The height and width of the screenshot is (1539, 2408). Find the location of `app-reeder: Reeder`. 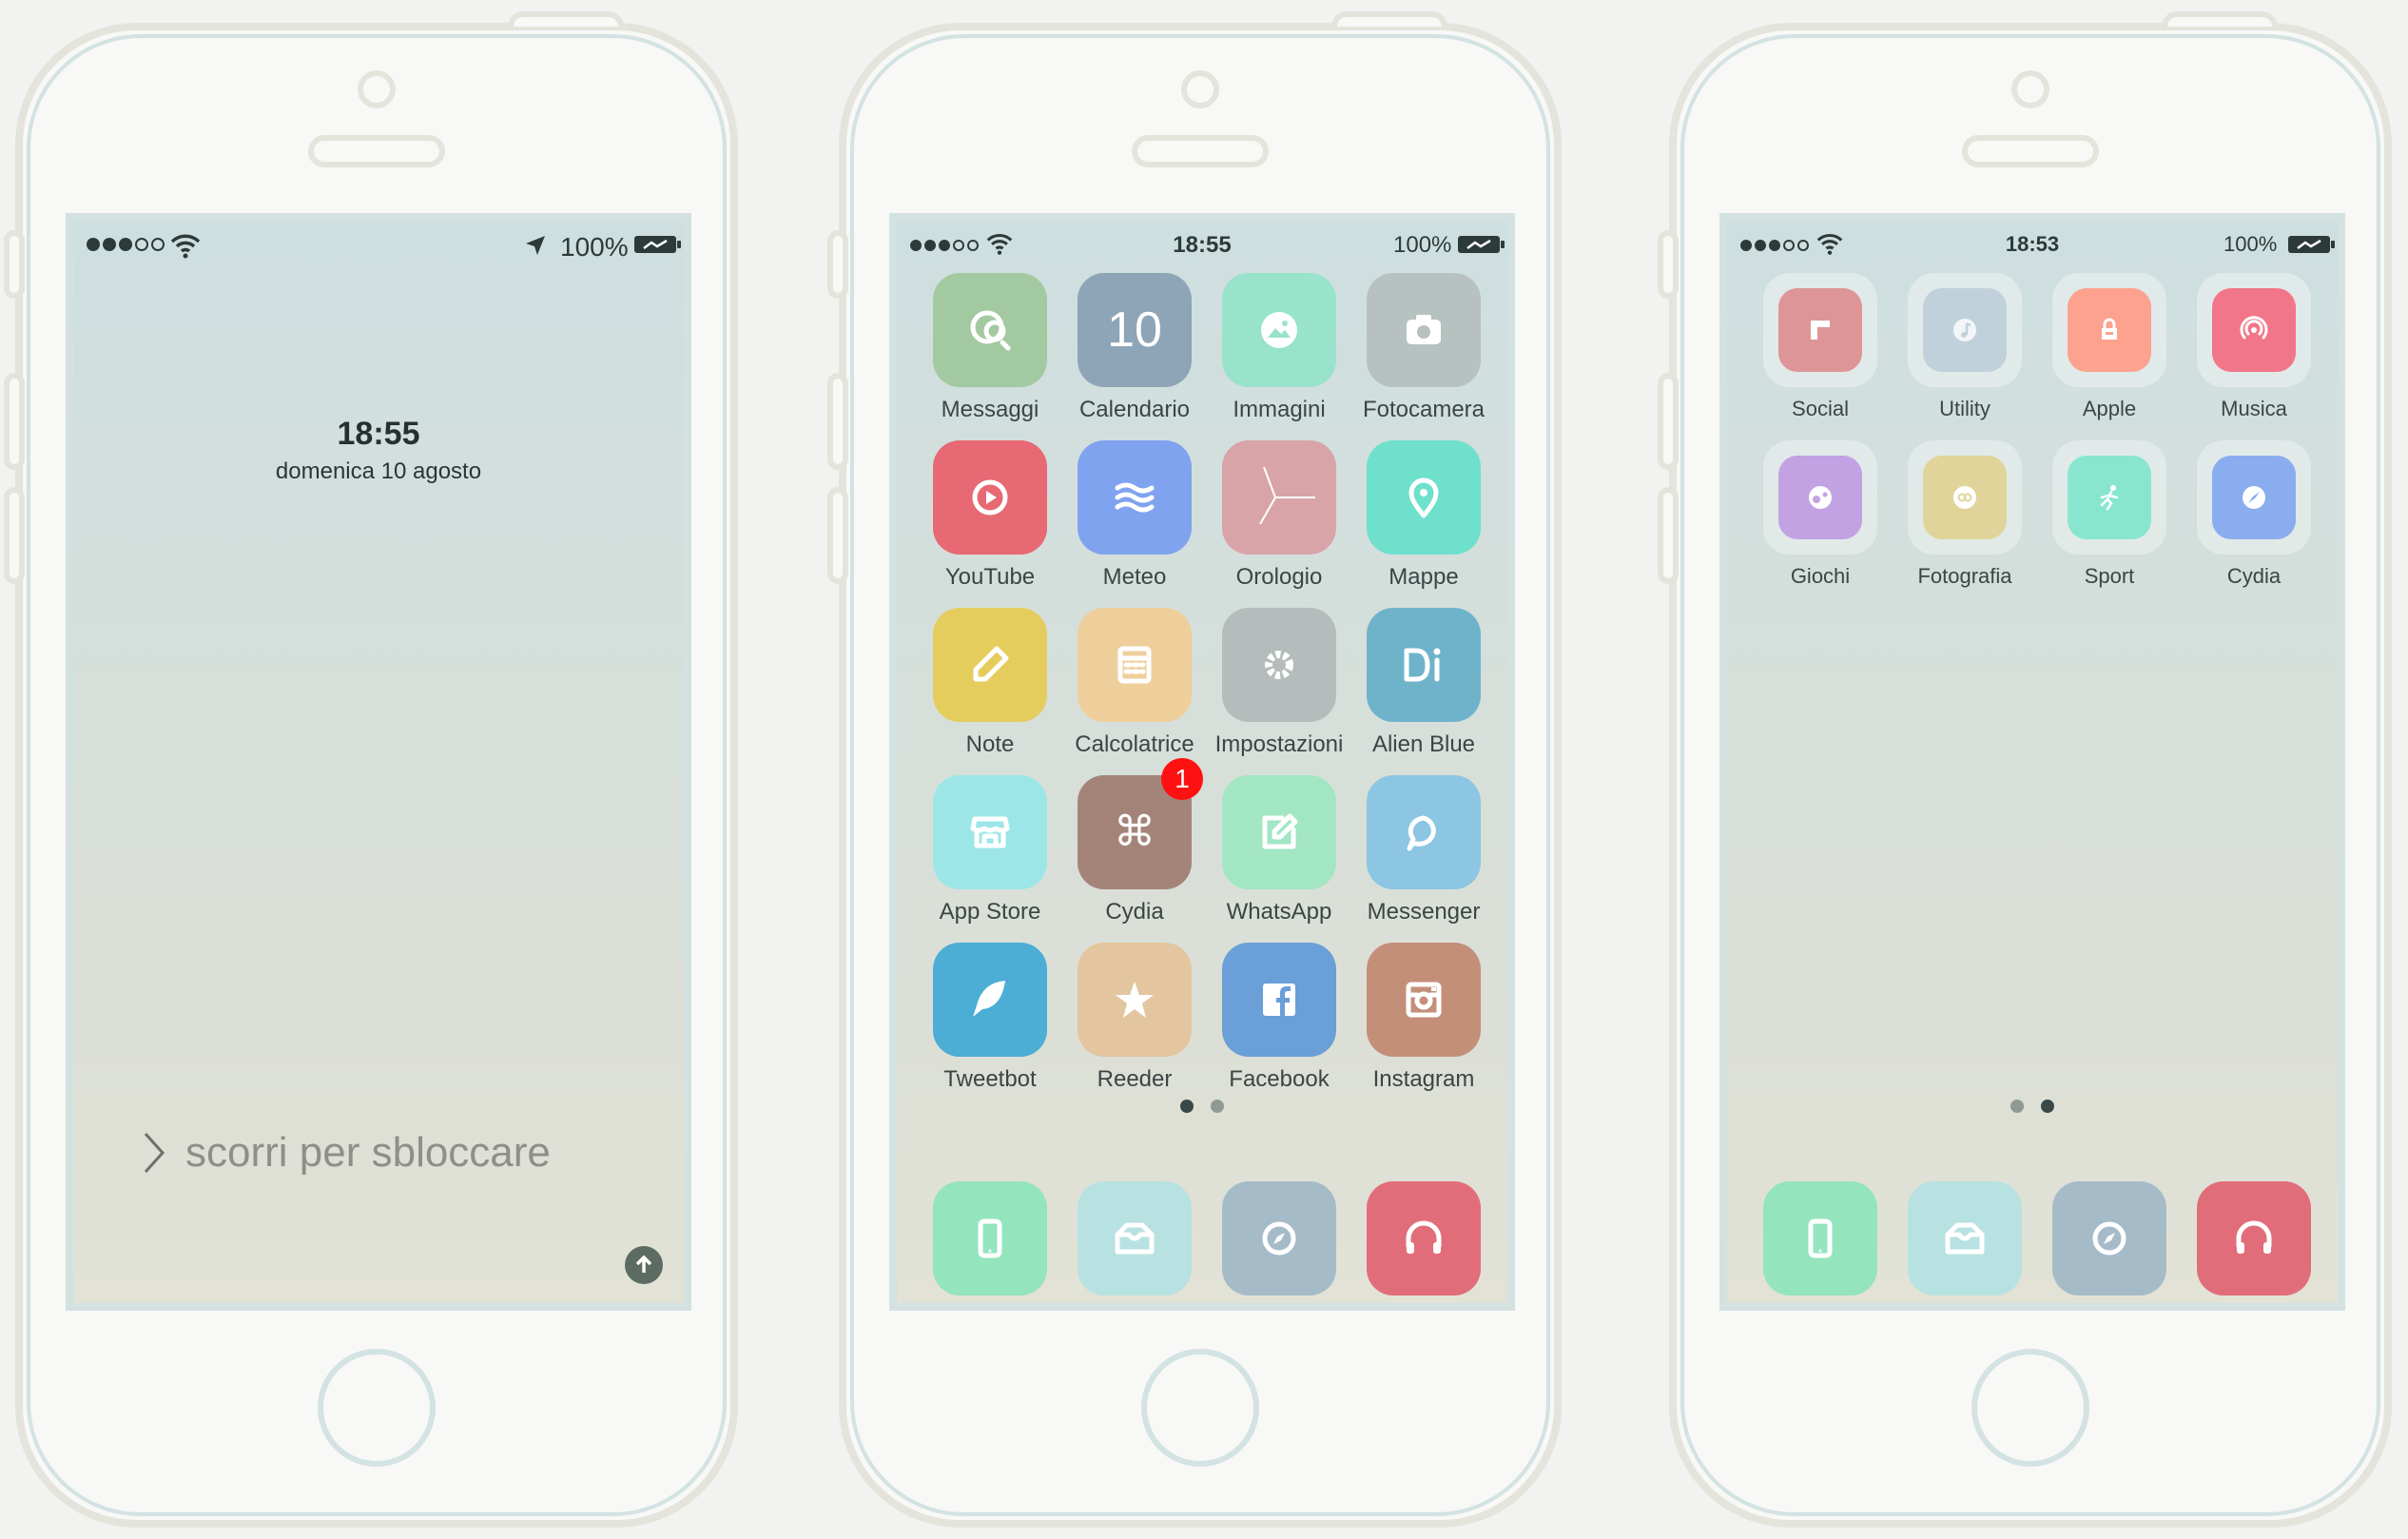

app-reeder: Reeder is located at coordinates (1134, 1018).